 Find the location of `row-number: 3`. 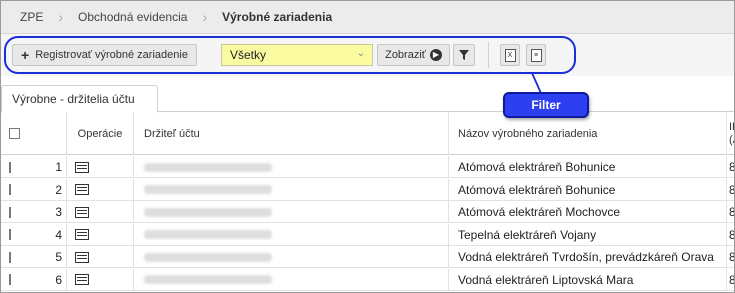

row-number: 3 is located at coordinates (44, 212).